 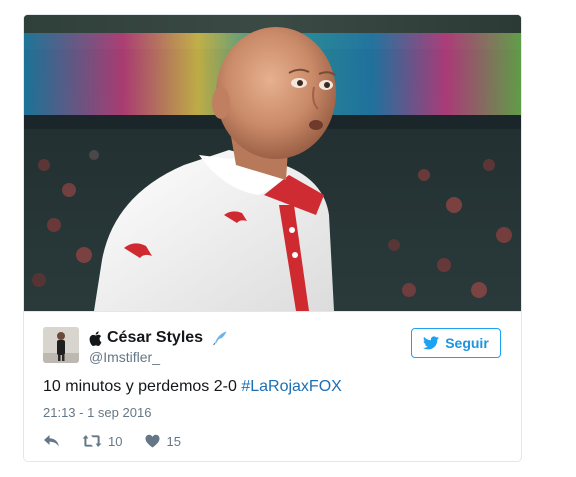 What do you see at coordinates (95, 338) in the screenshot?
I see `apple-icon` at bounding box center [95, 338].